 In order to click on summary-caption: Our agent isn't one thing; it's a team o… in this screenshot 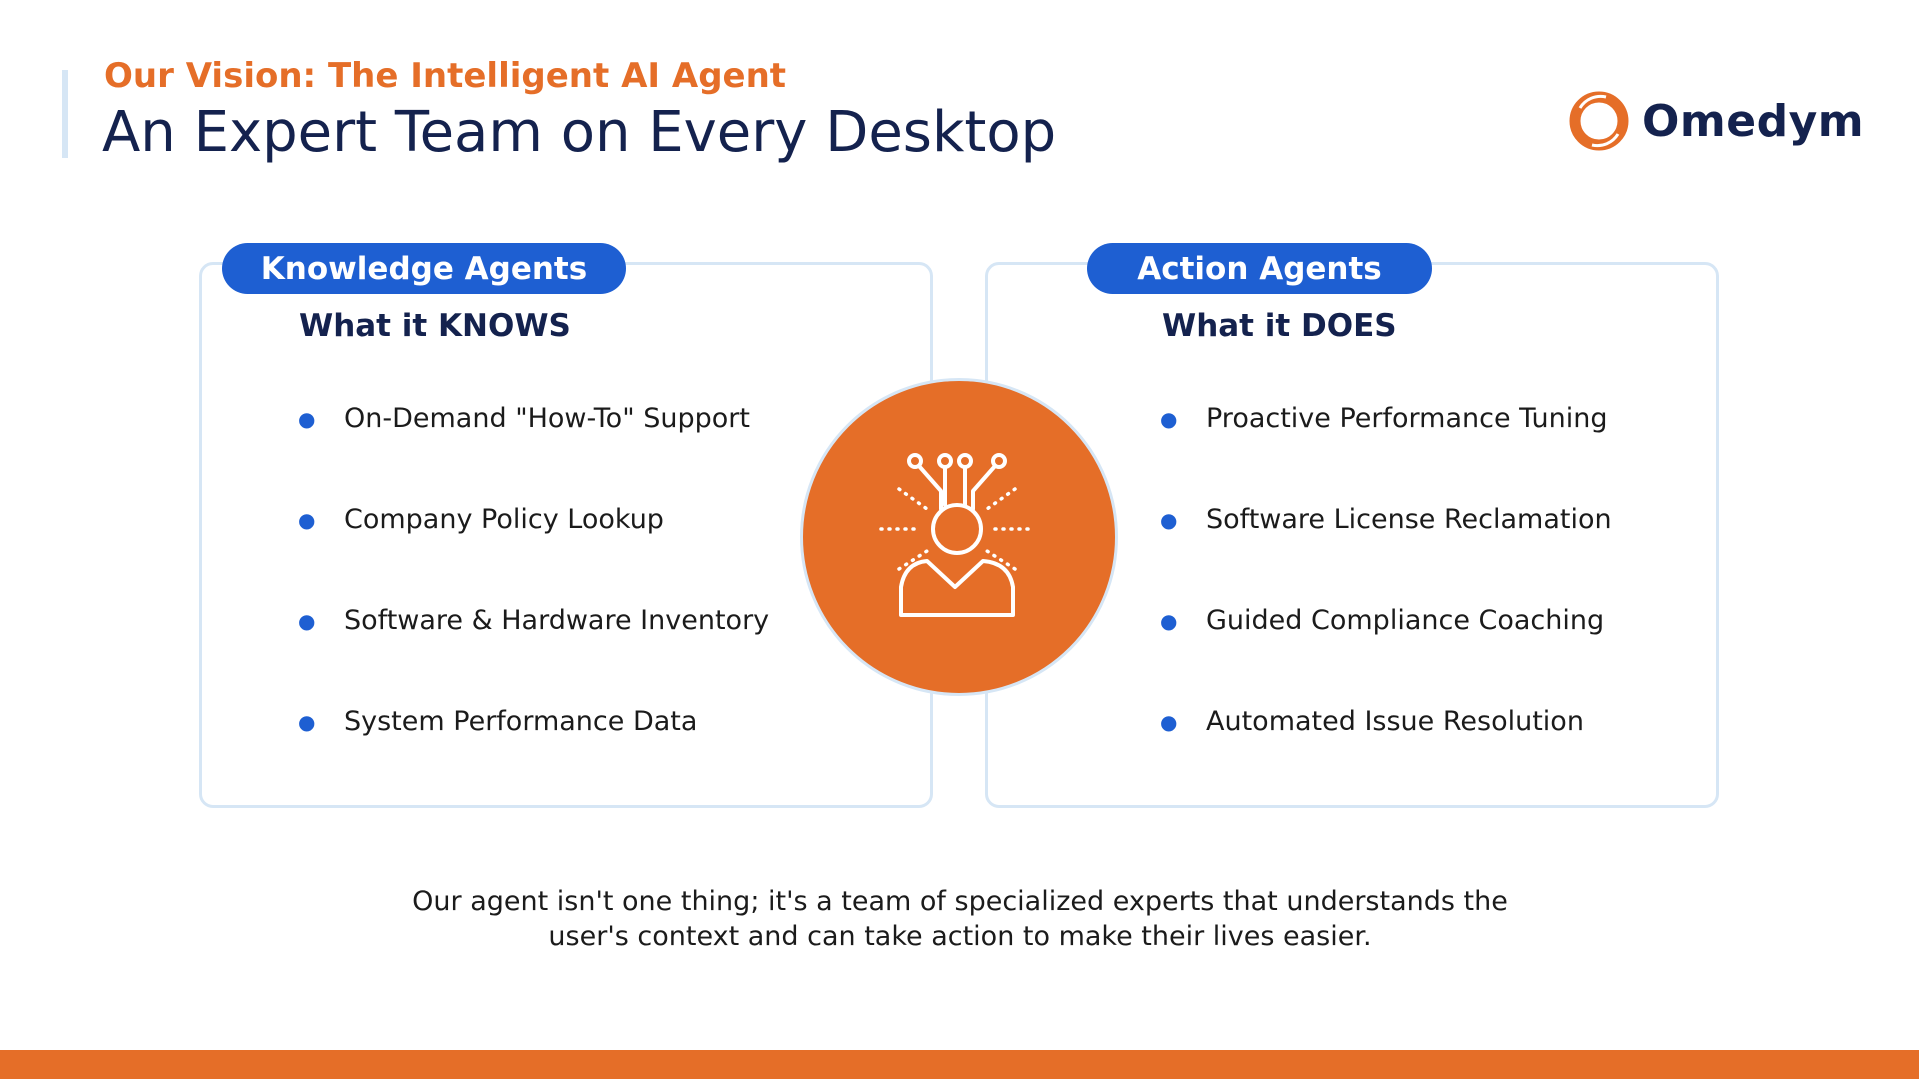, I will do `click(960, 919)`.